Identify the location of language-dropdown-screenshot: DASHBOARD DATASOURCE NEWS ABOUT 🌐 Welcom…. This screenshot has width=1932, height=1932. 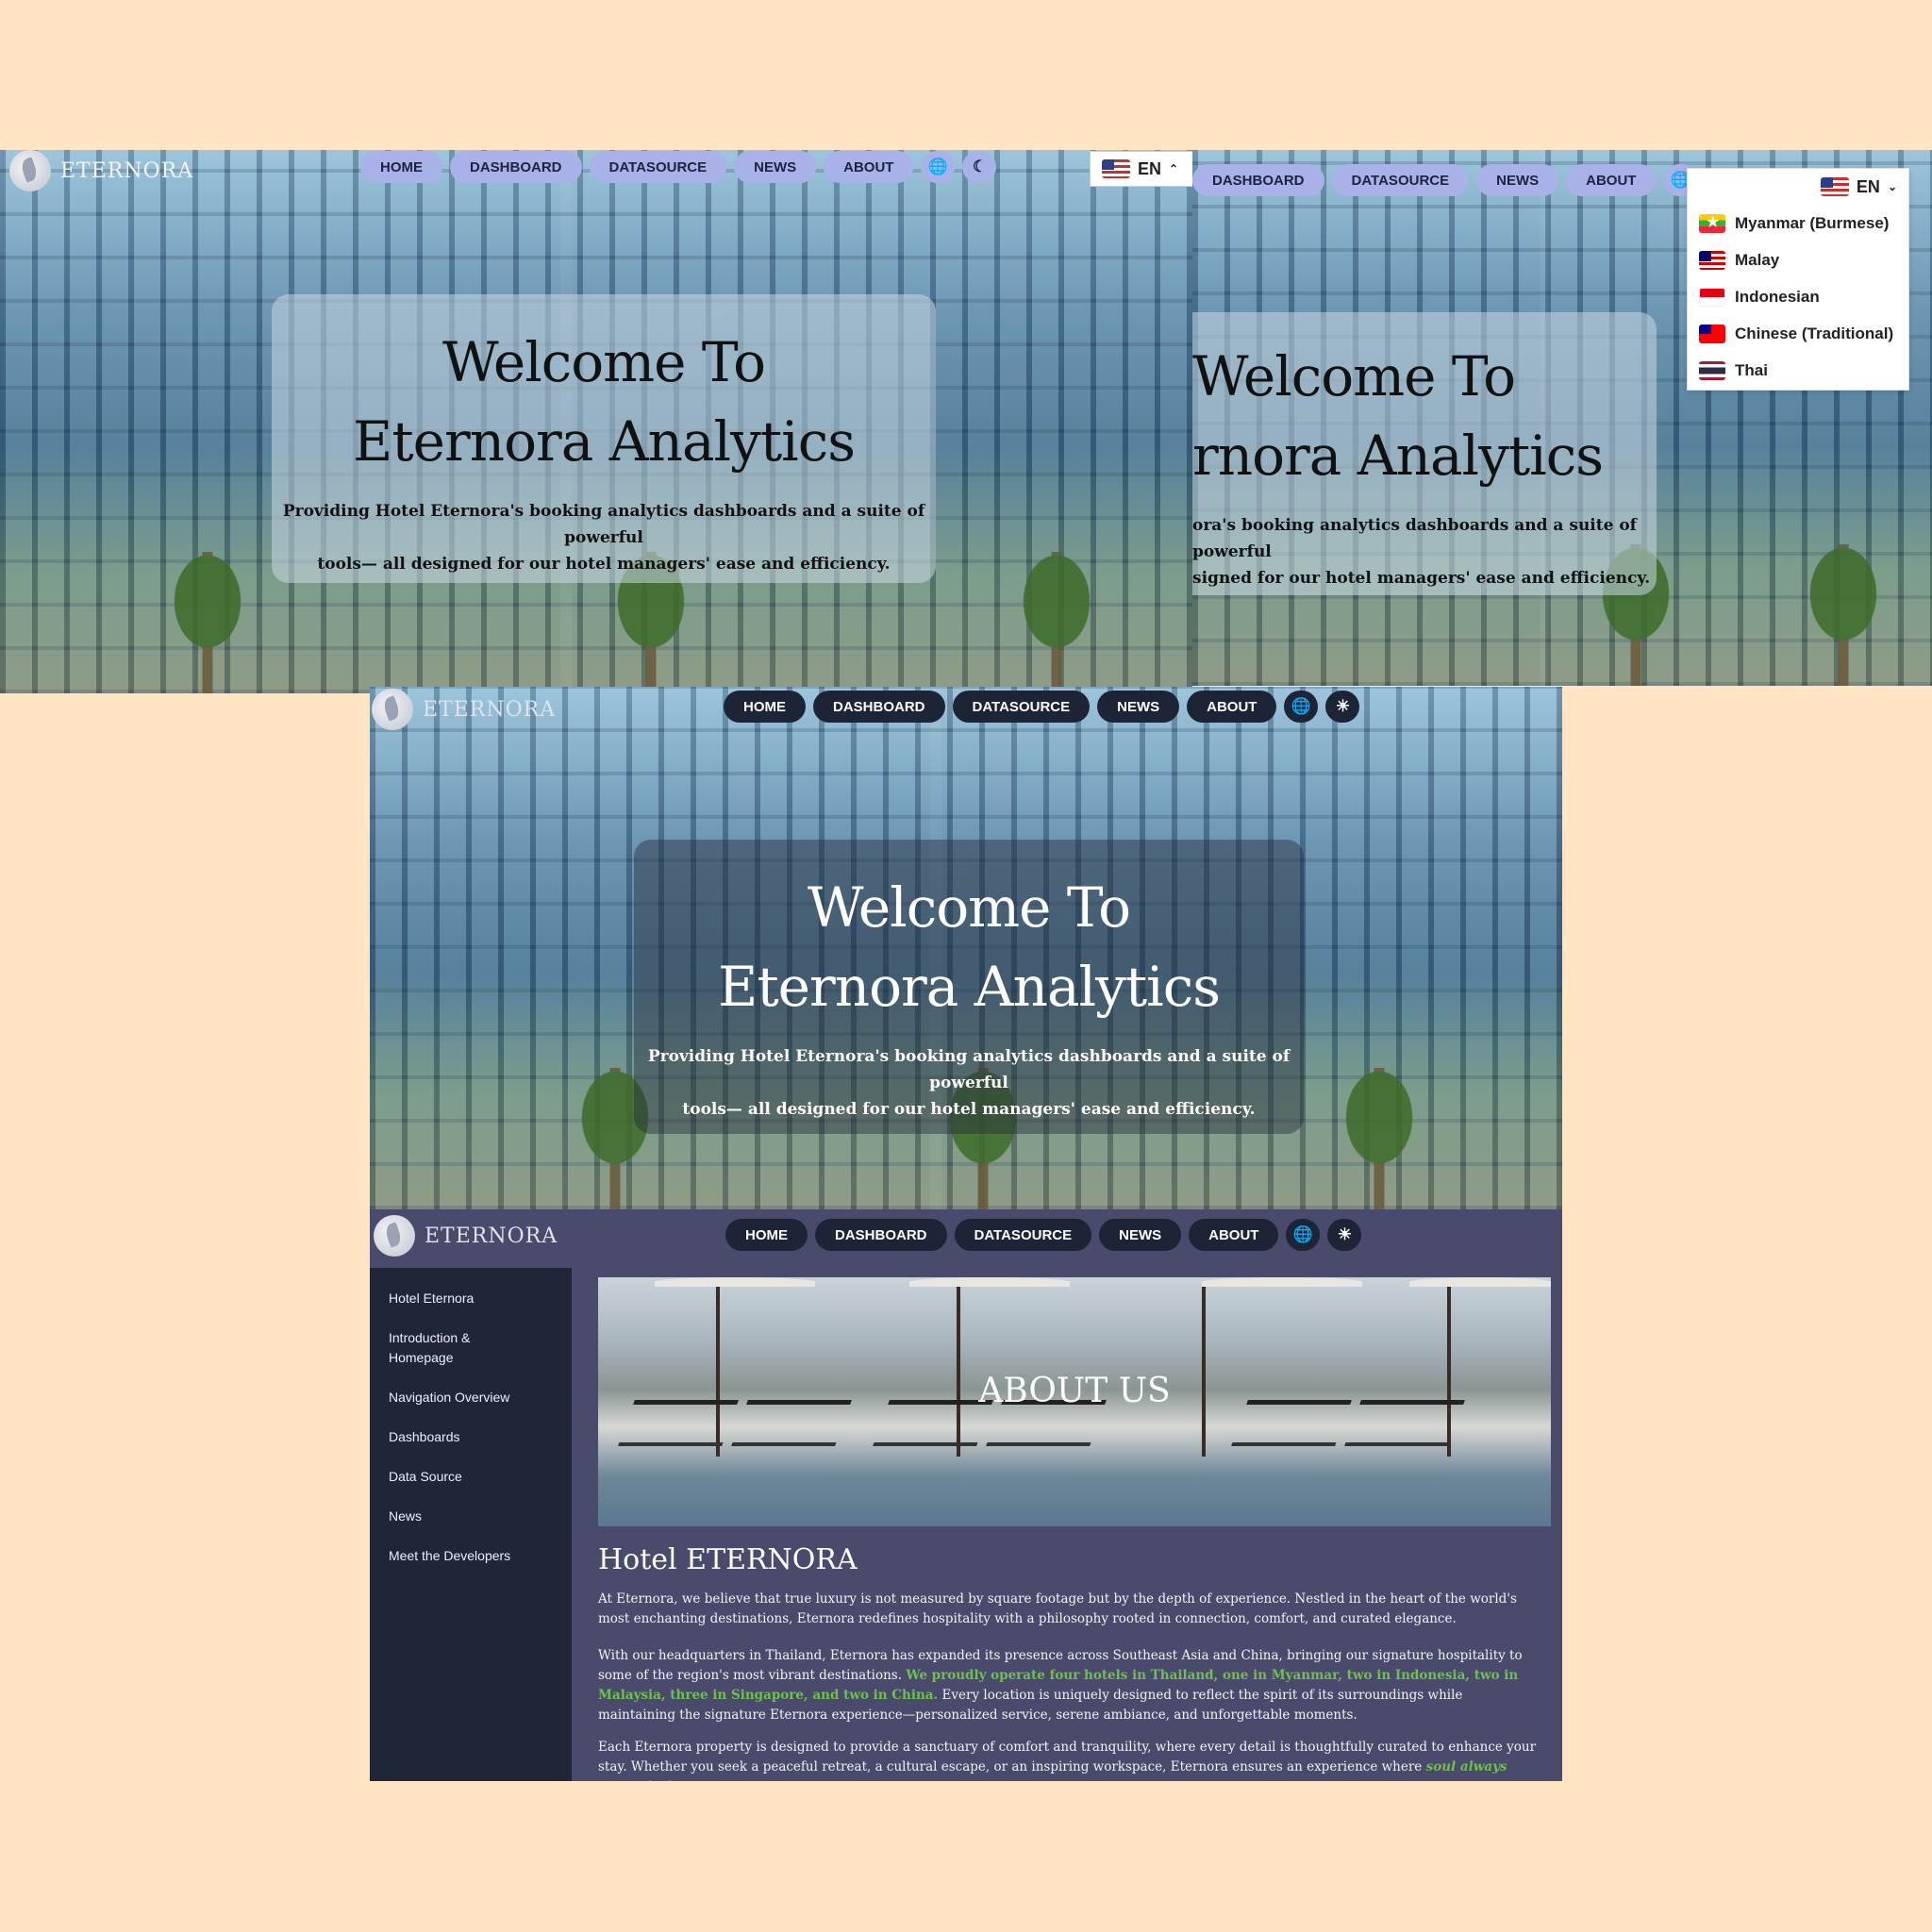
(1562, 418).